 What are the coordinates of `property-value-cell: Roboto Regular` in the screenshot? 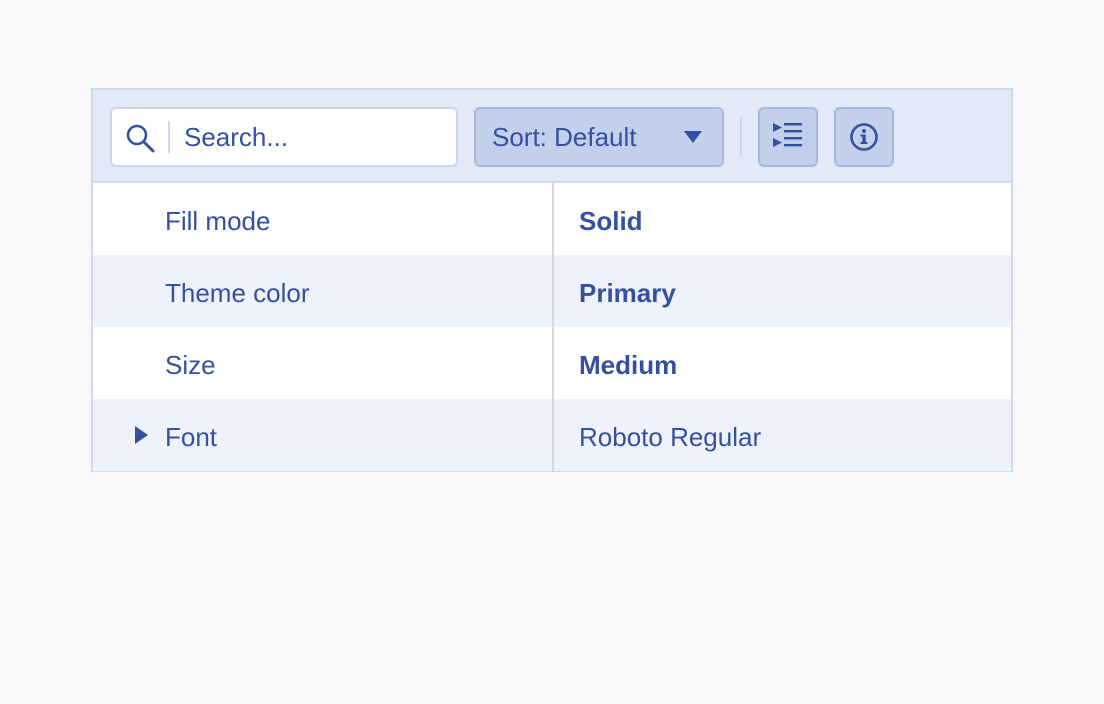 It's located at (782, 435).